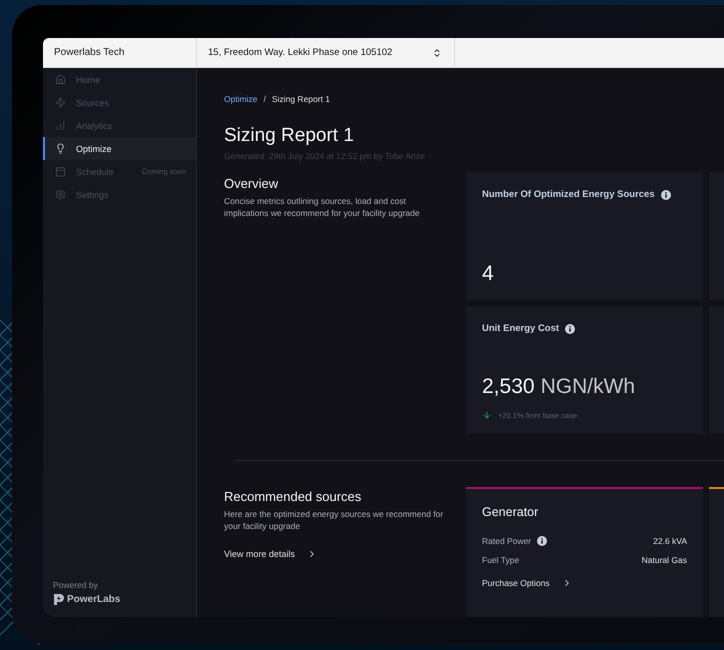 The height and width of the screenshot is (650, 724). Describe the element at coordinates (322, 207) in the screenshot. I see `section-description: Concise metrics outlining sources, load and cost implications we recommend for your facility upgrade` at that location.